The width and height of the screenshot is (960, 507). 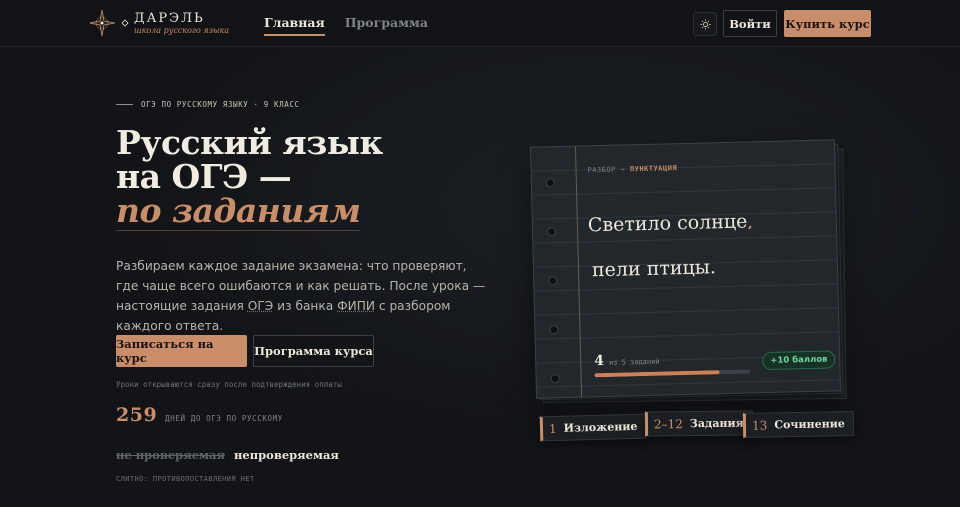 What do you see at coordinates (249, 142) in the screenshot?
I see `hero-title-line1: Русский язык` at bounding box center [249, 142].